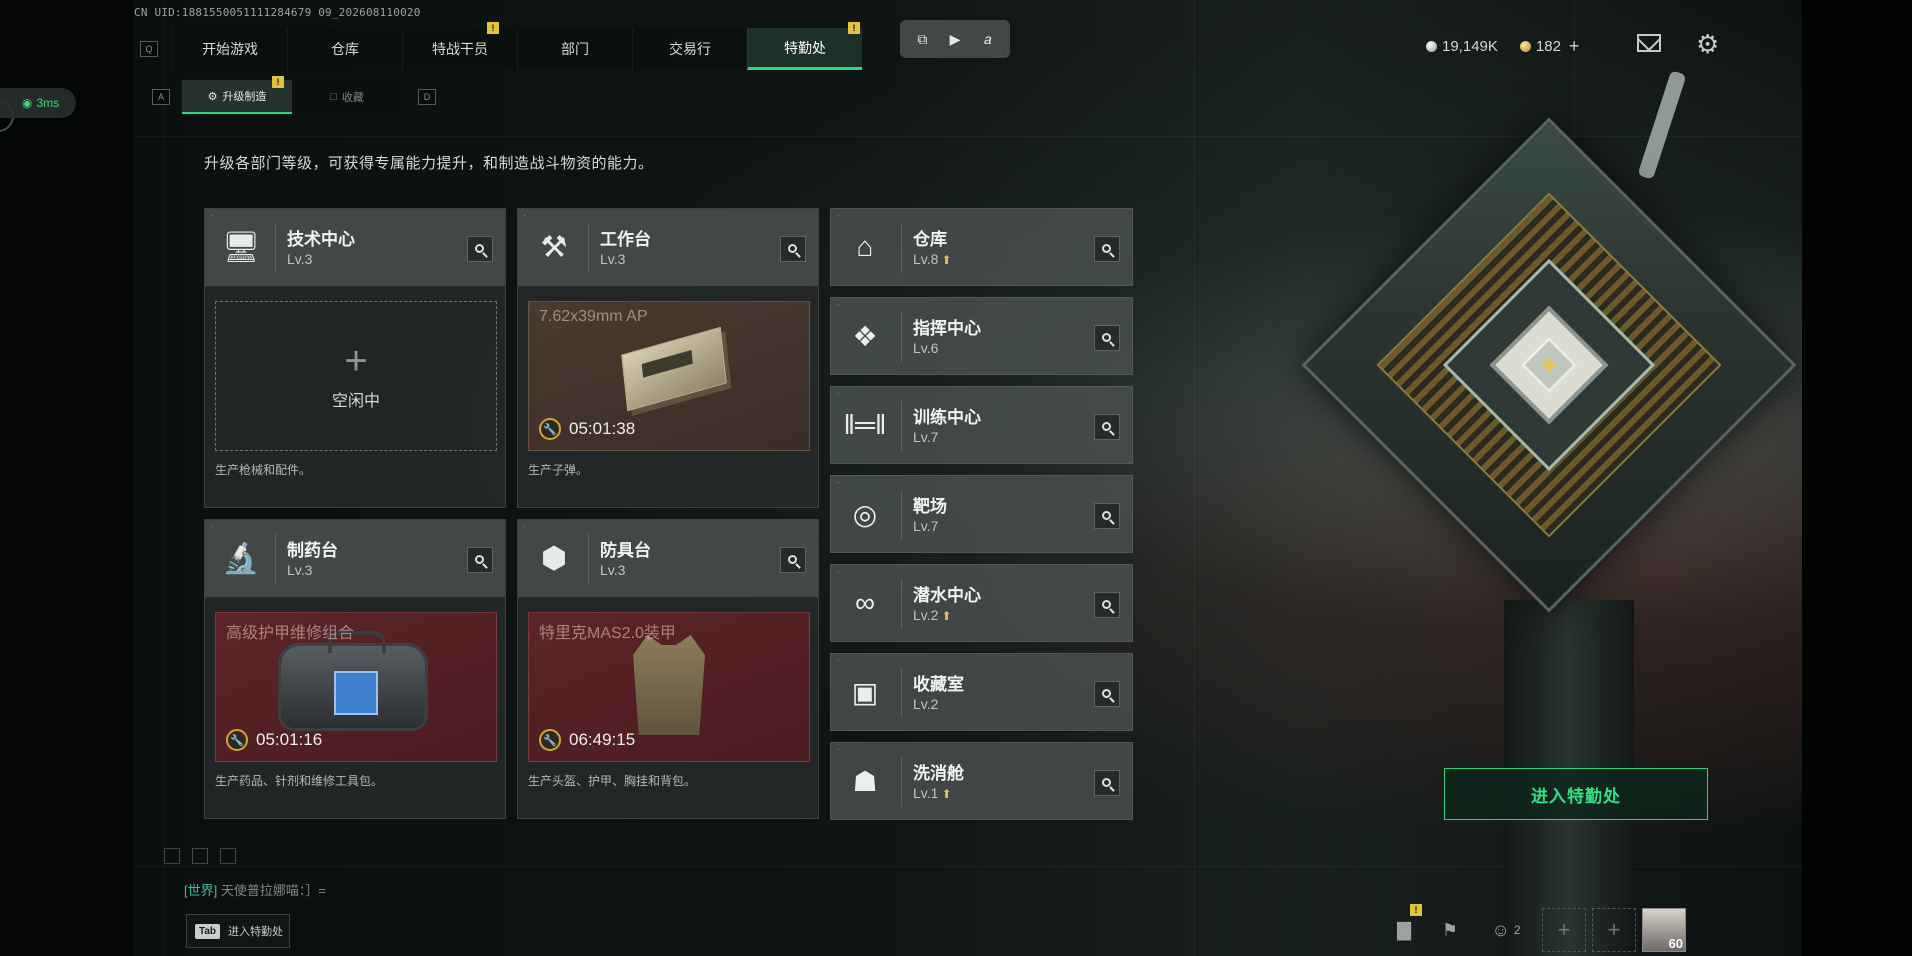  Describe the element at coordinates (355, 248) in the screenshot. I see `card-header: ▪ 🖥 技术中心 Lv.3` at that location.